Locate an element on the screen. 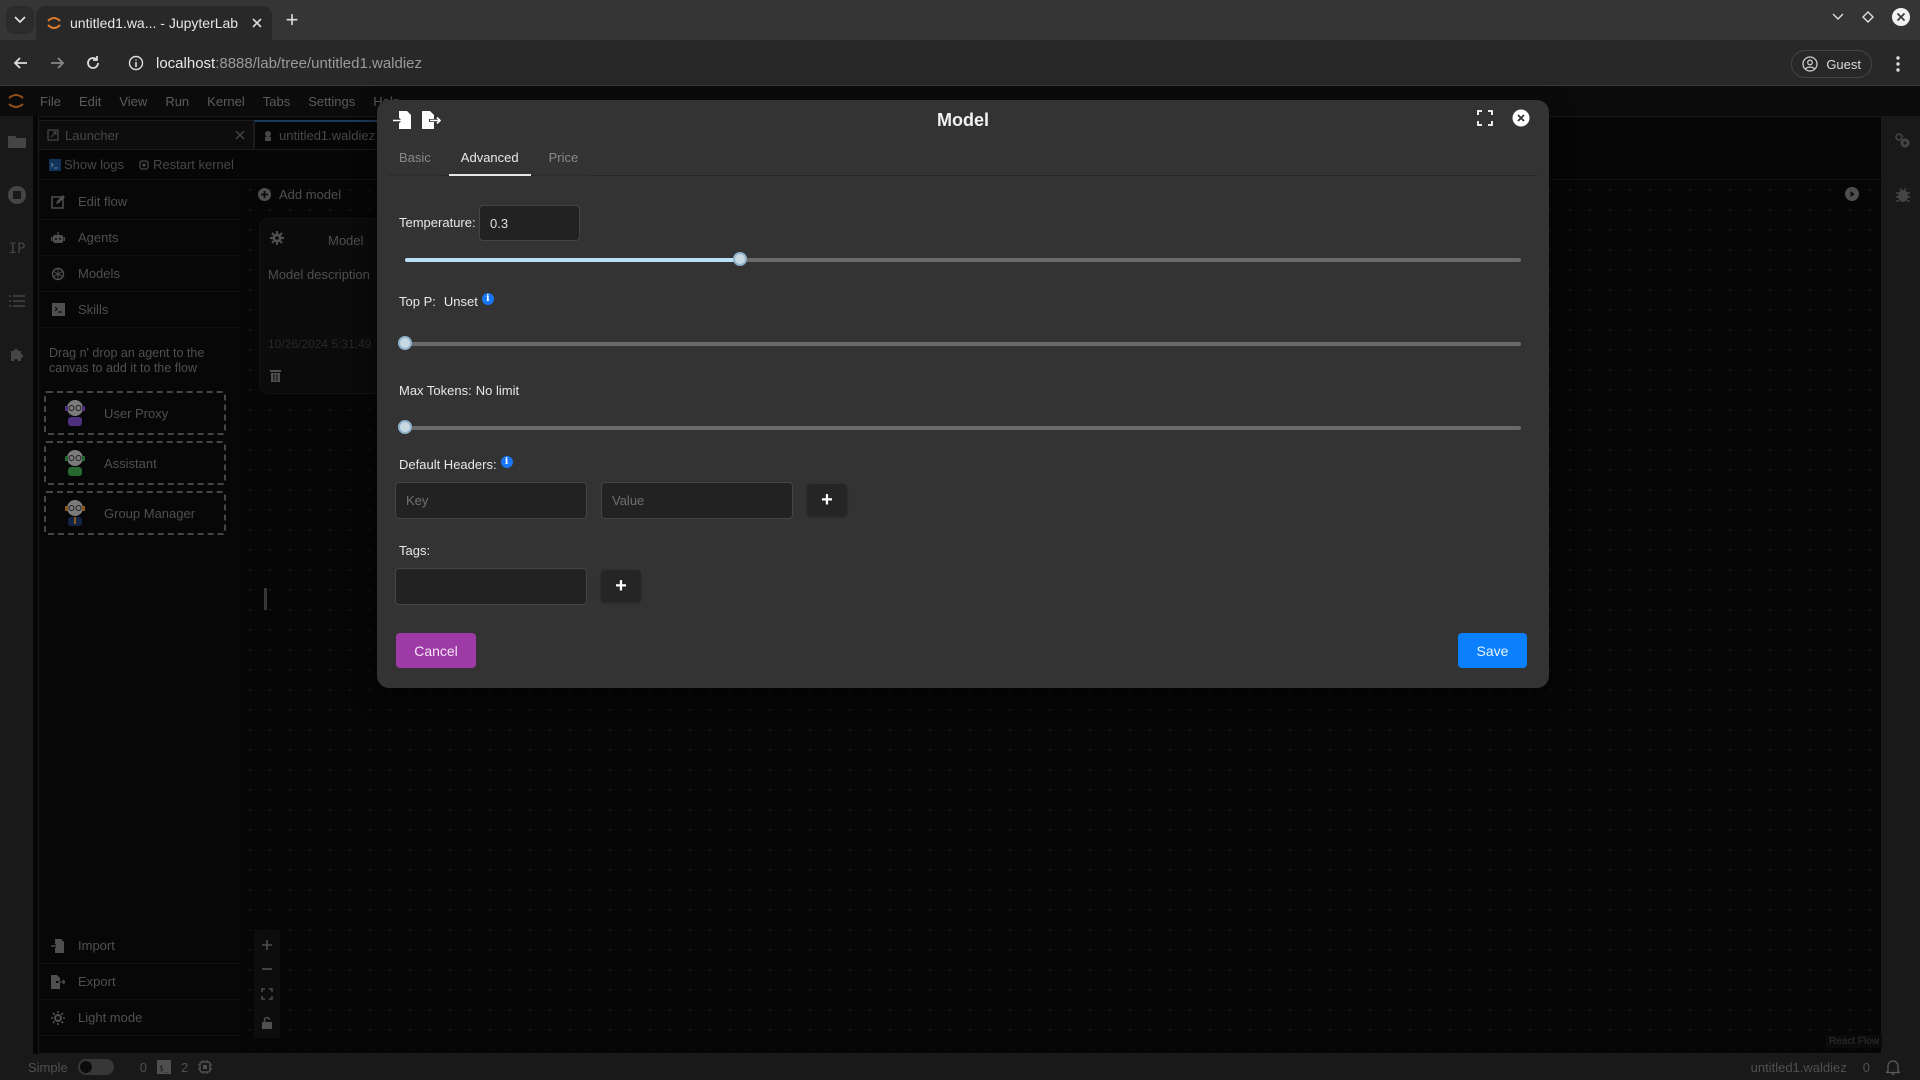  window-controls is located at coordinates (1871, 17).